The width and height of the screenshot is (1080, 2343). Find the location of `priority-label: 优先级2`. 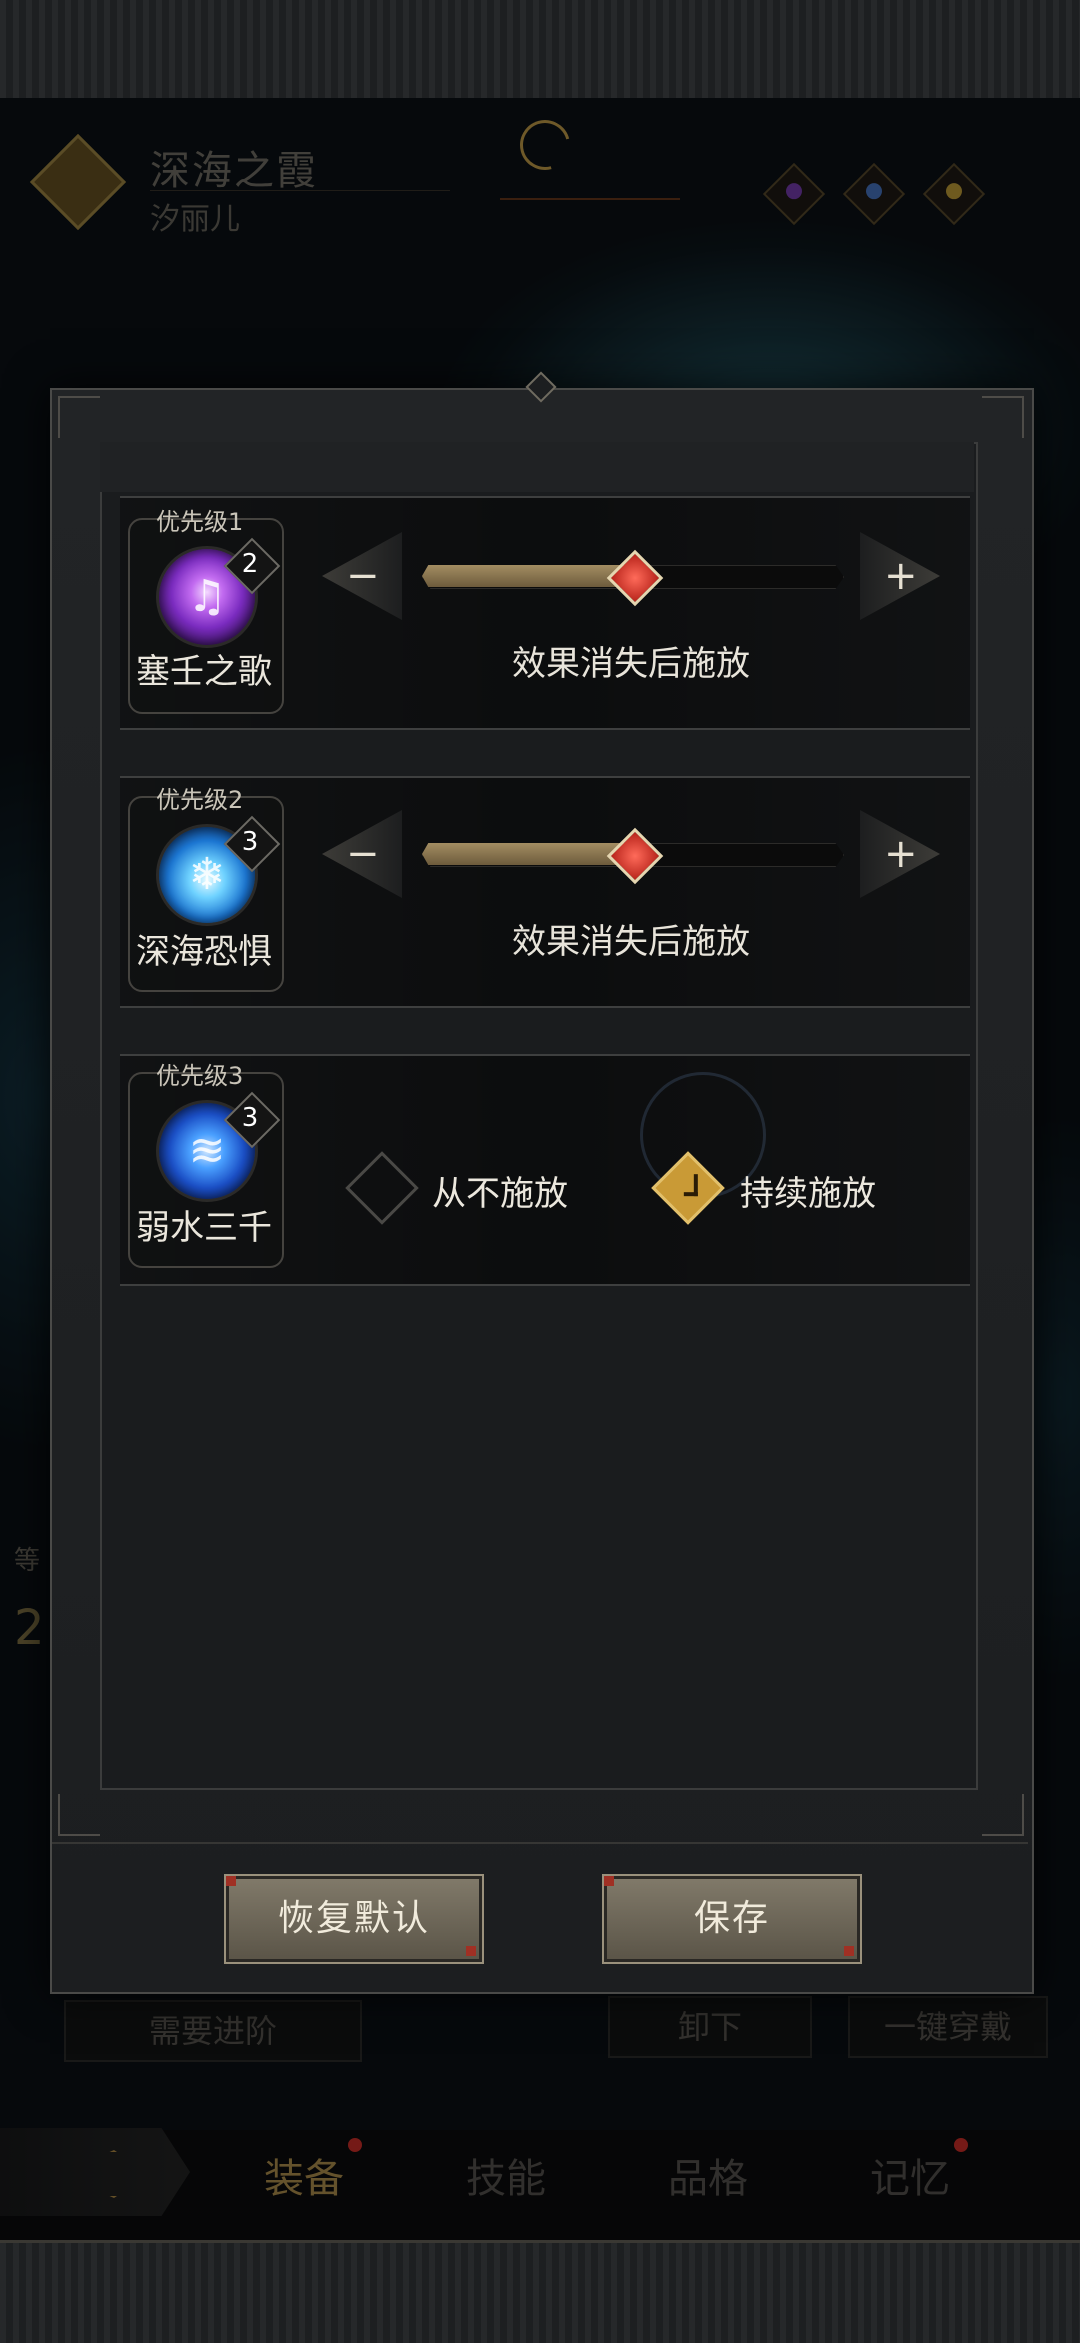

priority-label: 优先级2 is located at coordinates (200, 800).